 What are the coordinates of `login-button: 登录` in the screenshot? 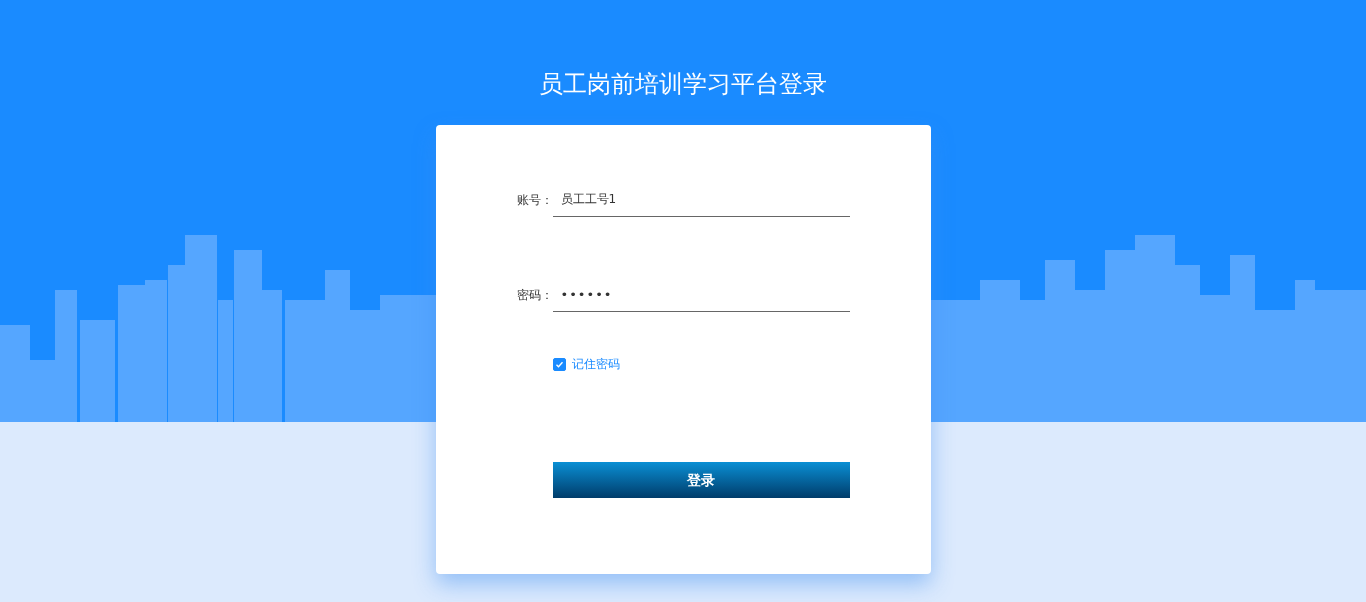 It's located at (701, 480).